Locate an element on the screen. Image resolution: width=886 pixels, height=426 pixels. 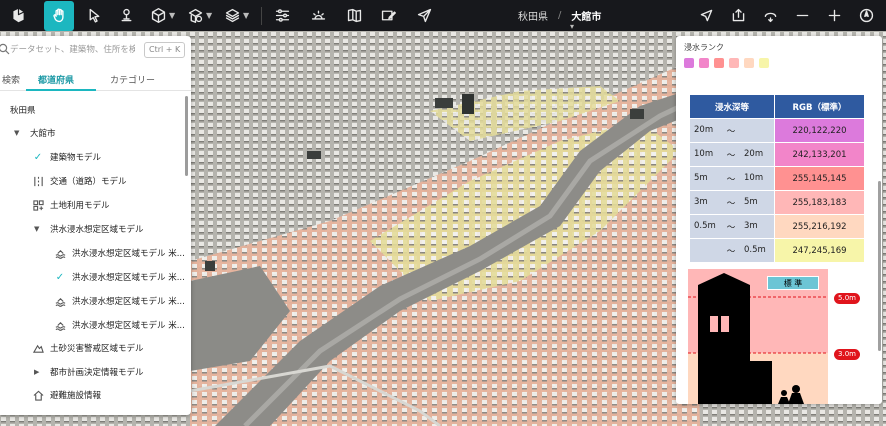
search-bar: Ctrl + K is located at coordinates (95, 50).